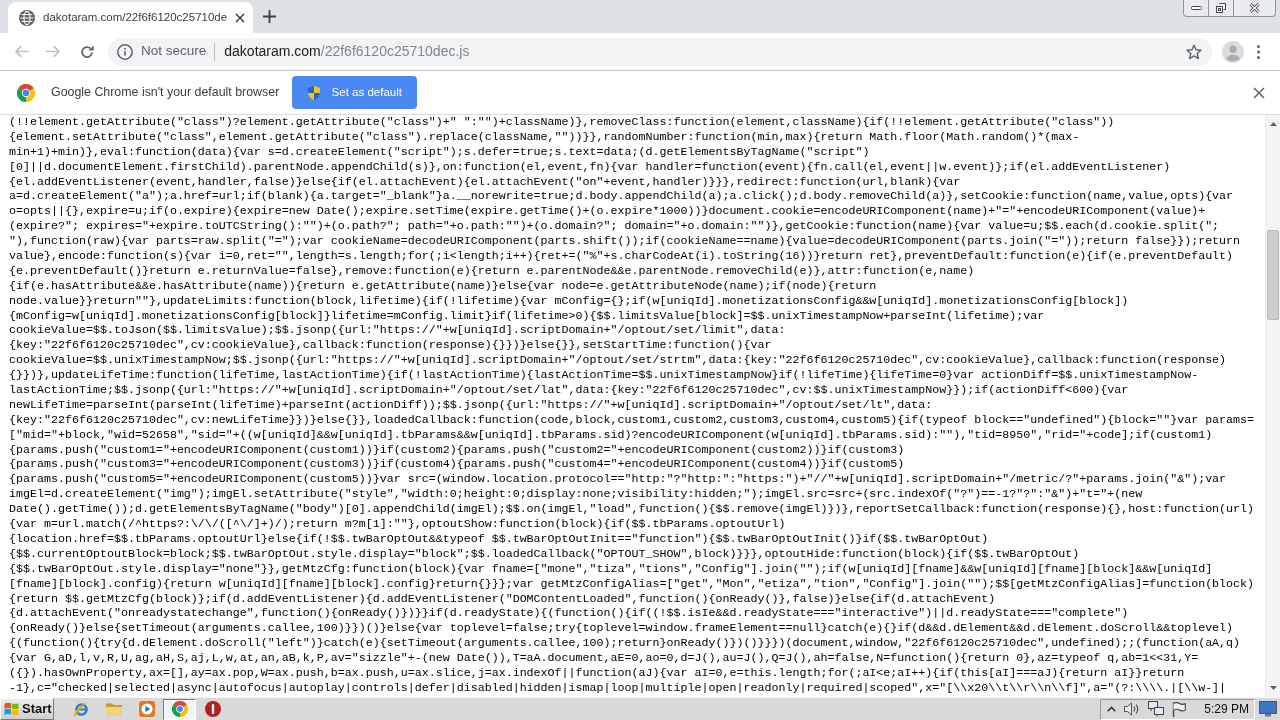  What do you see at coordinates (632, 510) in the screenshot?
I see `code-line: Date().getTime());d.getElementsByTagName("body")[0].appendChild(imgEl);$$.on(imgEl,"load",function(){$$.remove(imgEl)})},reportSetCallback:function(response){},host:function(url)` at bounding box center [632, 510].